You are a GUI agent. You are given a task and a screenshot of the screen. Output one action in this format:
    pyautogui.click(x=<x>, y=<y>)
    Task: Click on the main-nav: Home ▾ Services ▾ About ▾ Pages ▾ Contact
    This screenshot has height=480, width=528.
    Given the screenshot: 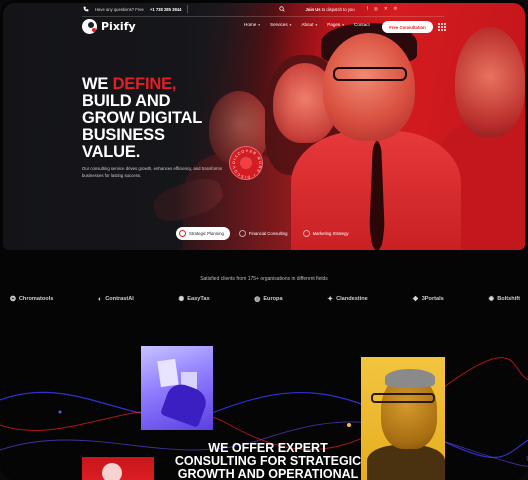 What is the action you would take?
    pyautogui.click(x=307, y=24)
    